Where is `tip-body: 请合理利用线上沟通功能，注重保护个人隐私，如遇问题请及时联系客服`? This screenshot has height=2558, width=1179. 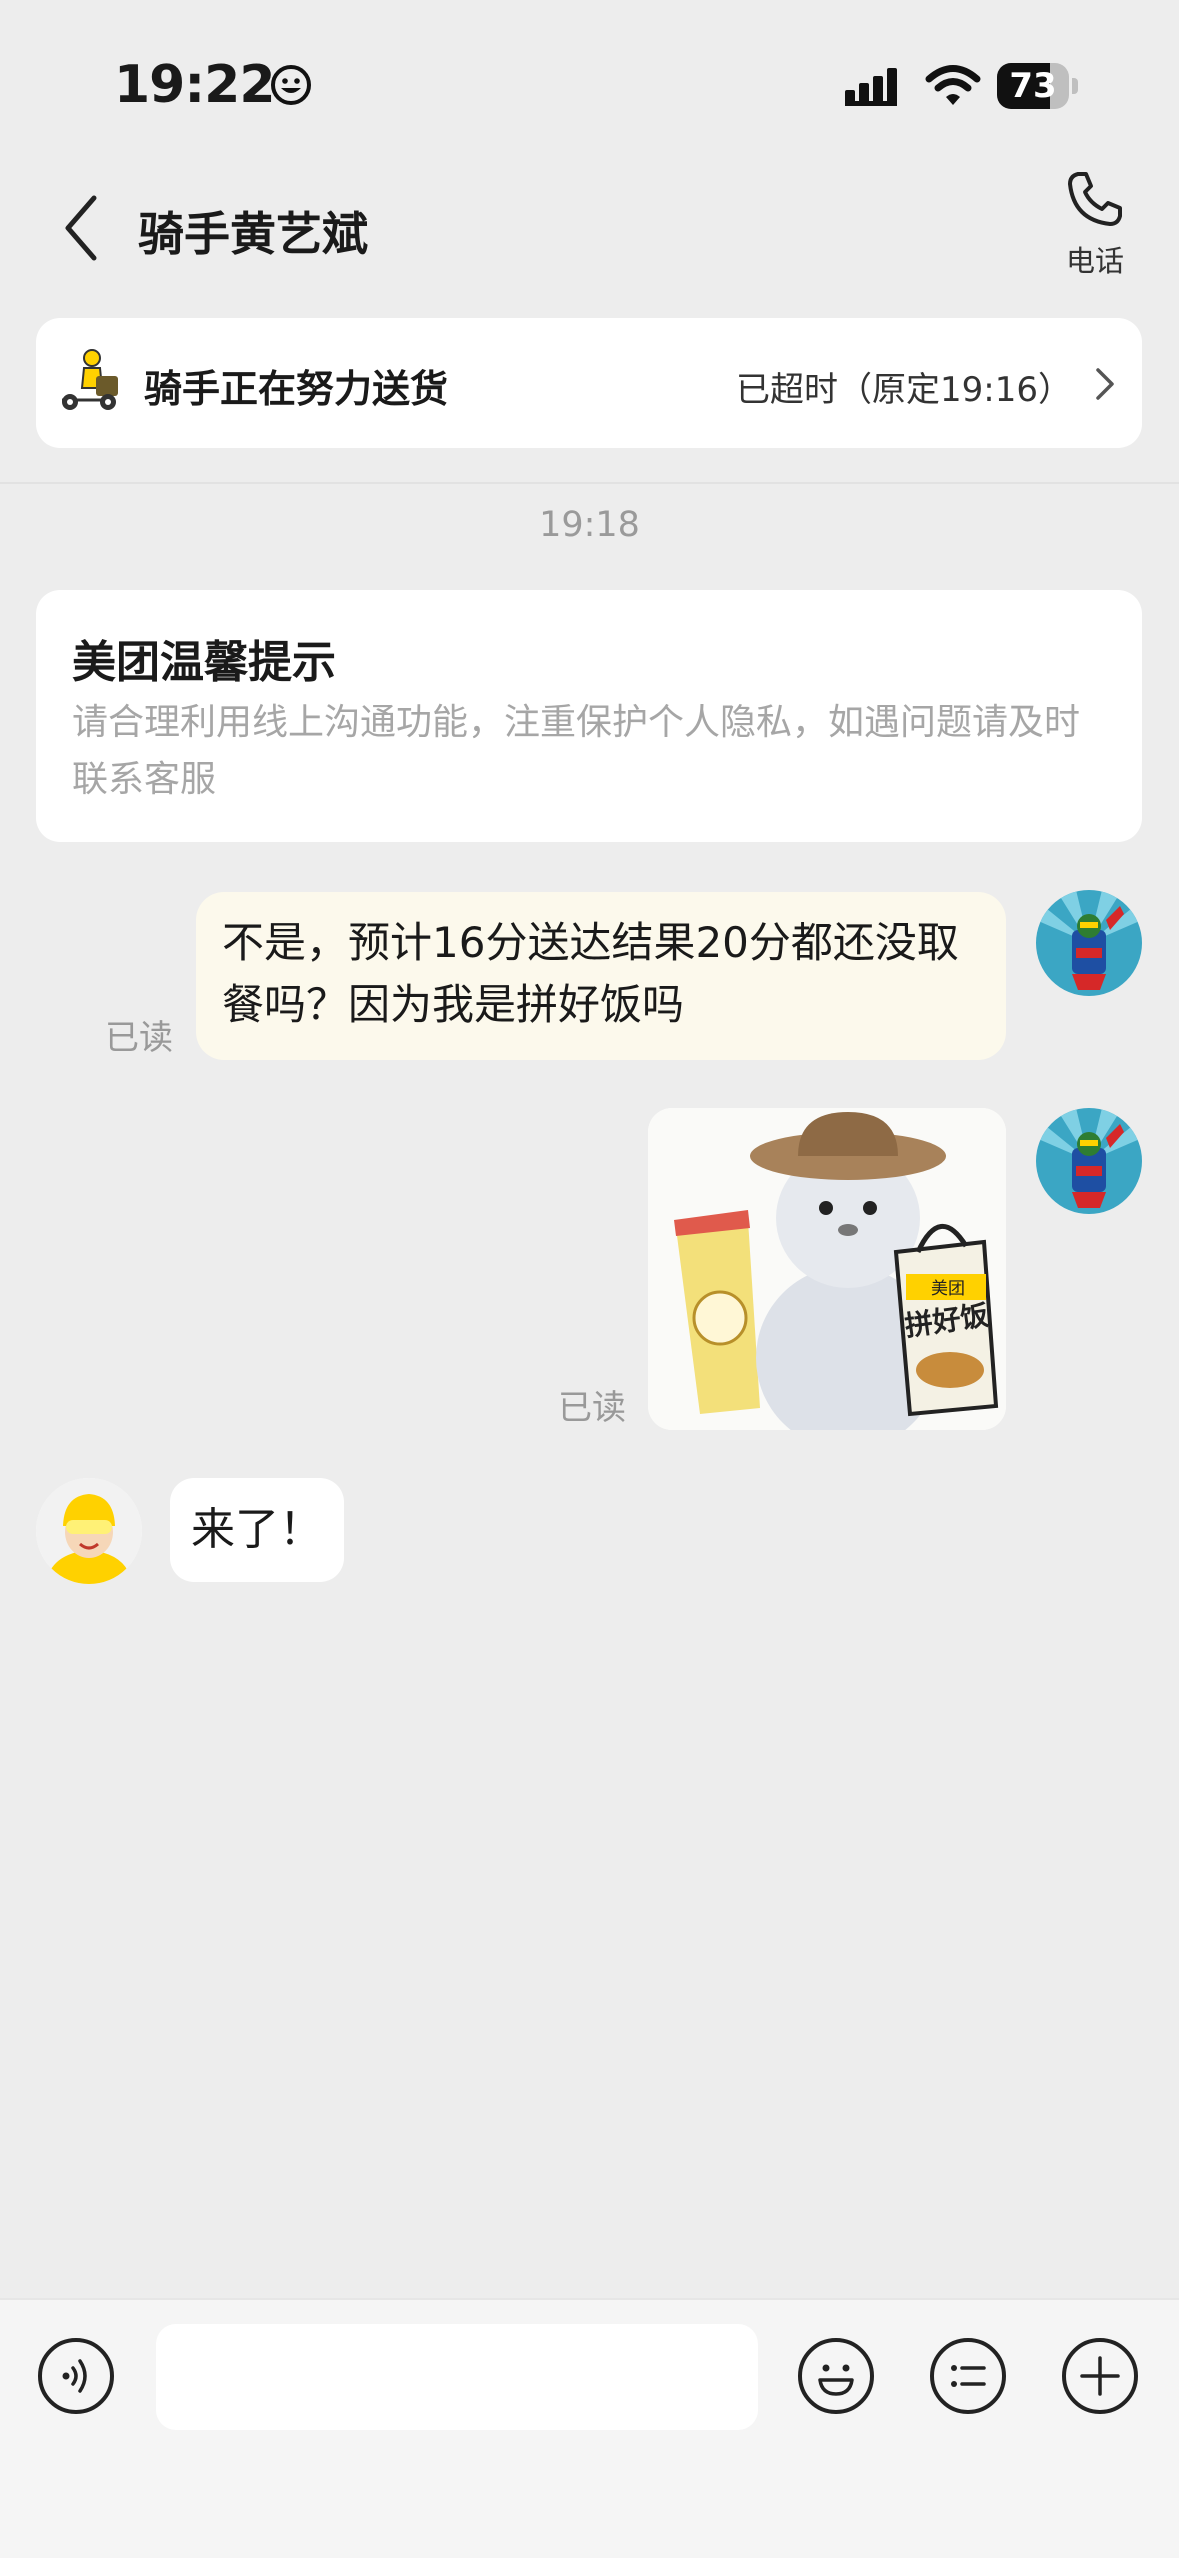
tip-body: 请合理利用线上沟通功能，注重保护个人隐私，如遇问题请及时联系客服 is located at coordinates (576, 751).